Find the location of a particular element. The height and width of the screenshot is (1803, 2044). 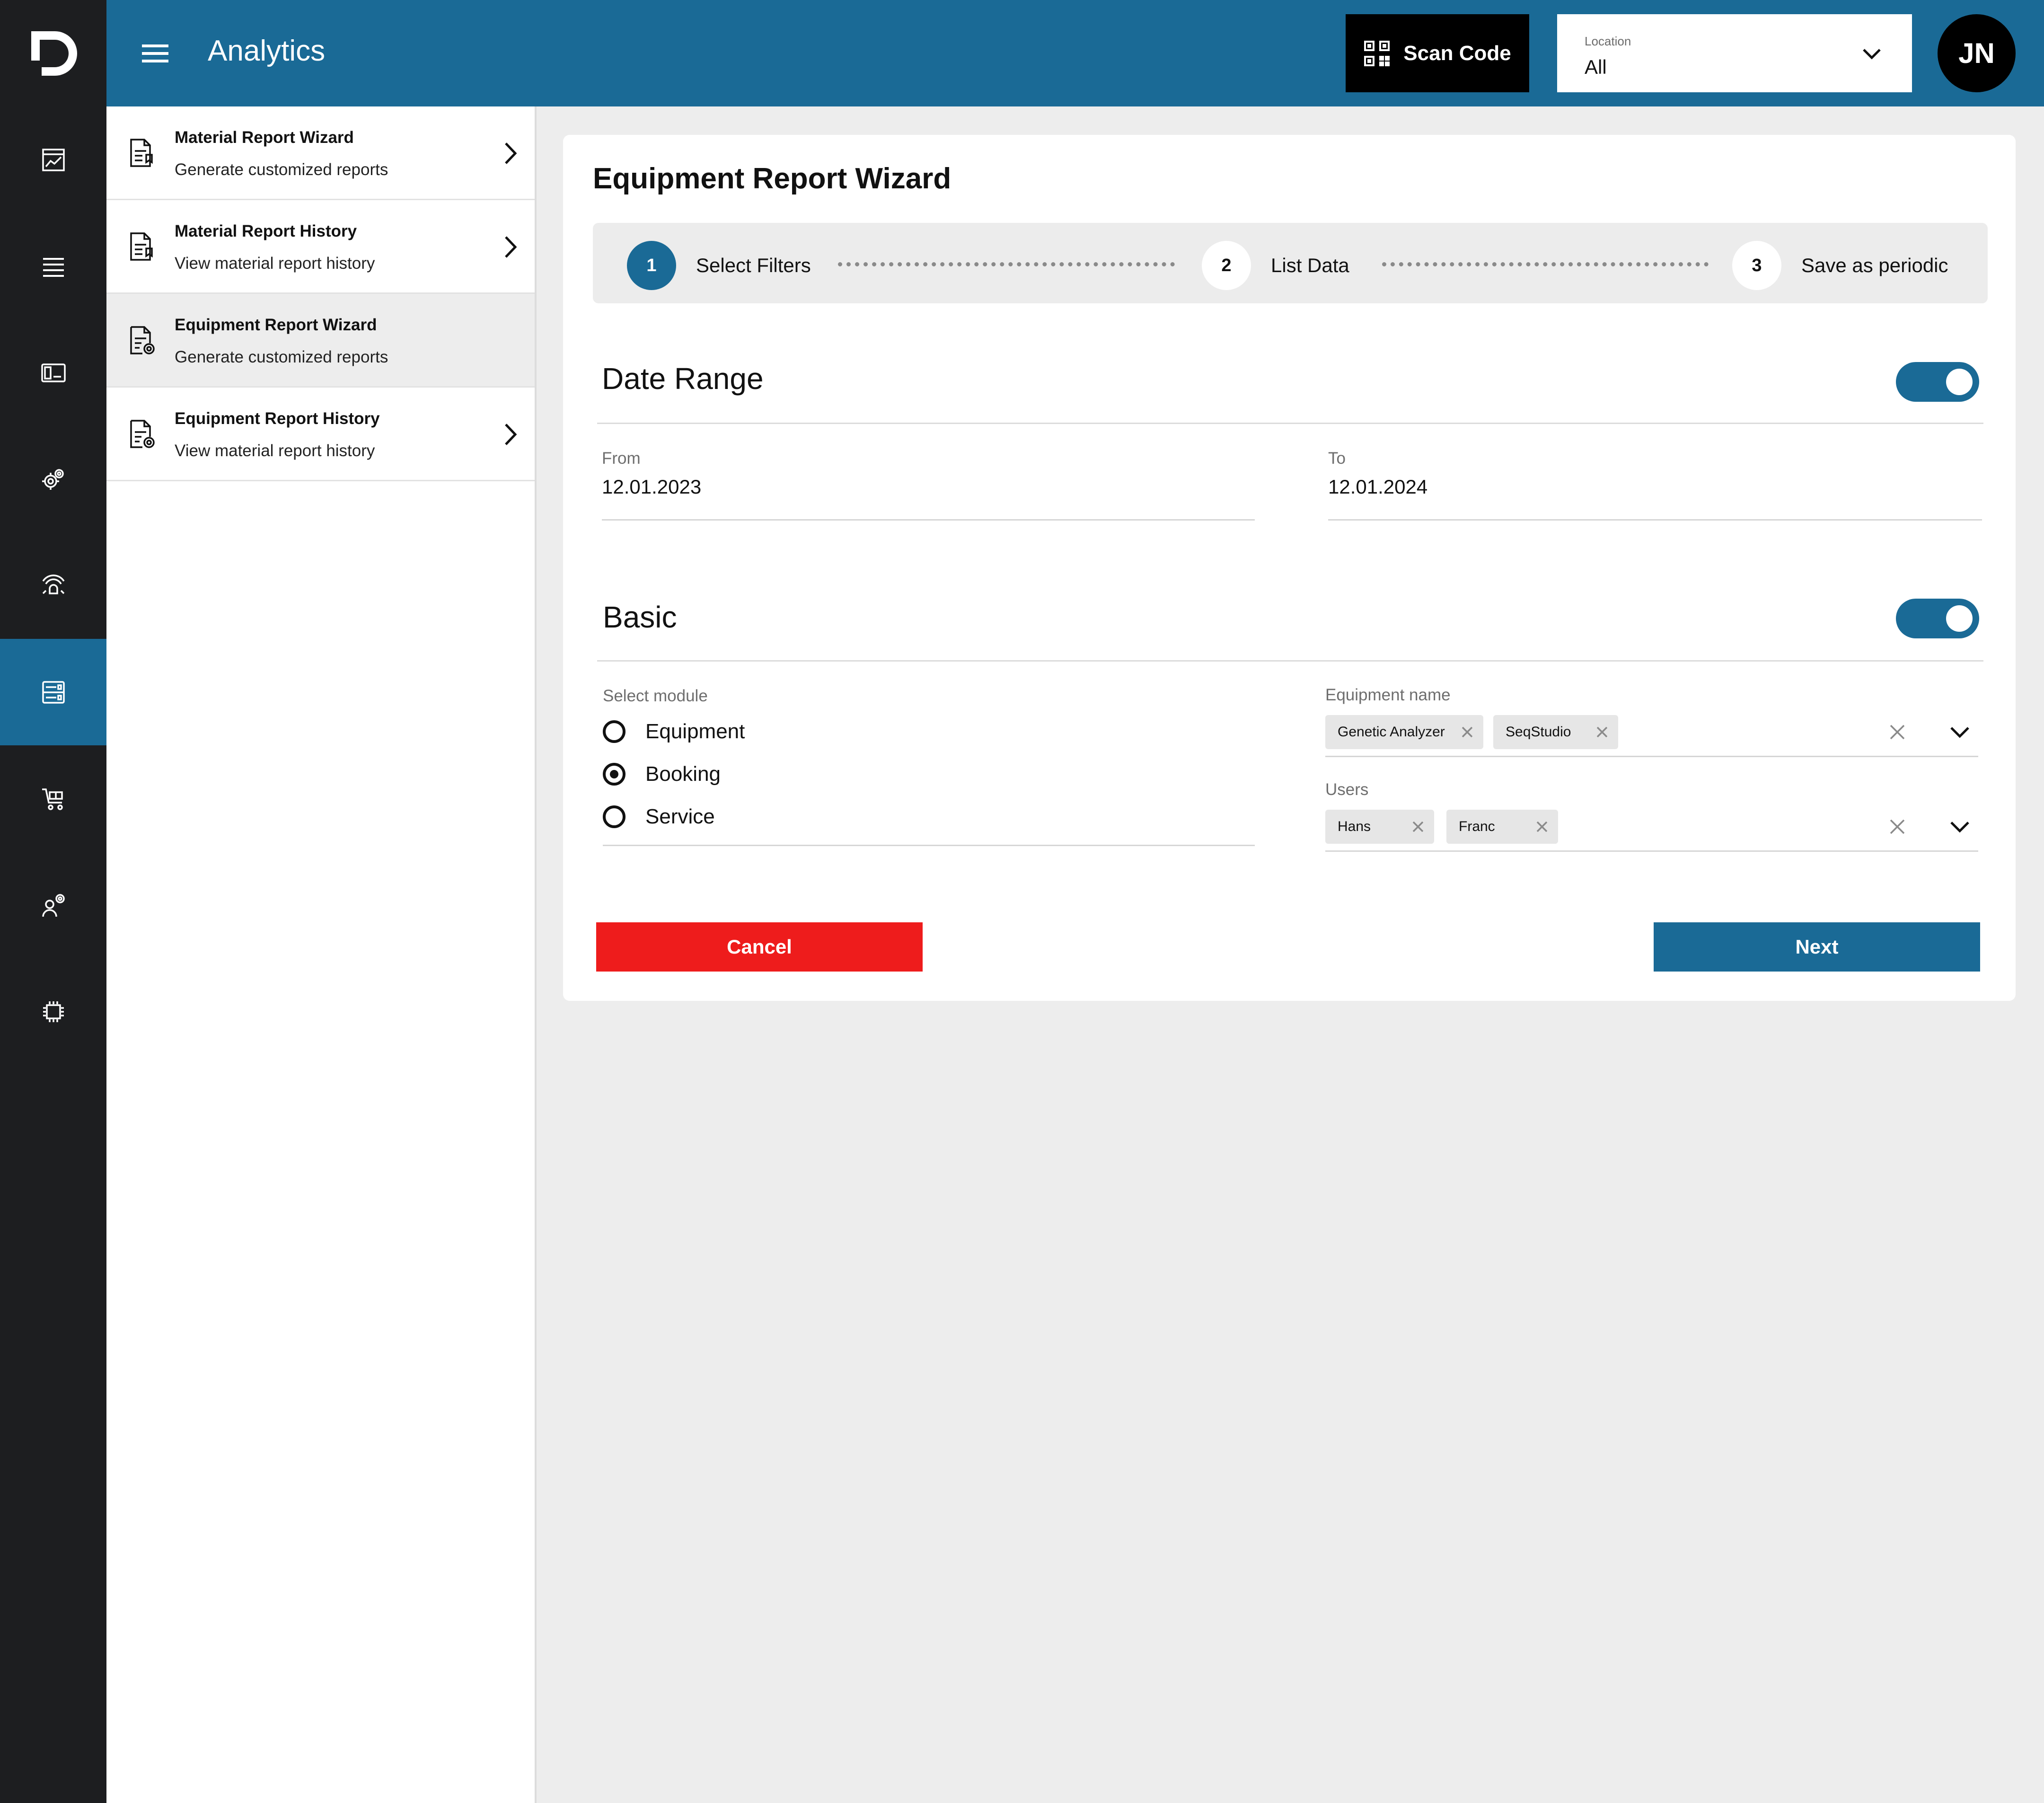

rail-item-list is located at coordinates (53, 266).